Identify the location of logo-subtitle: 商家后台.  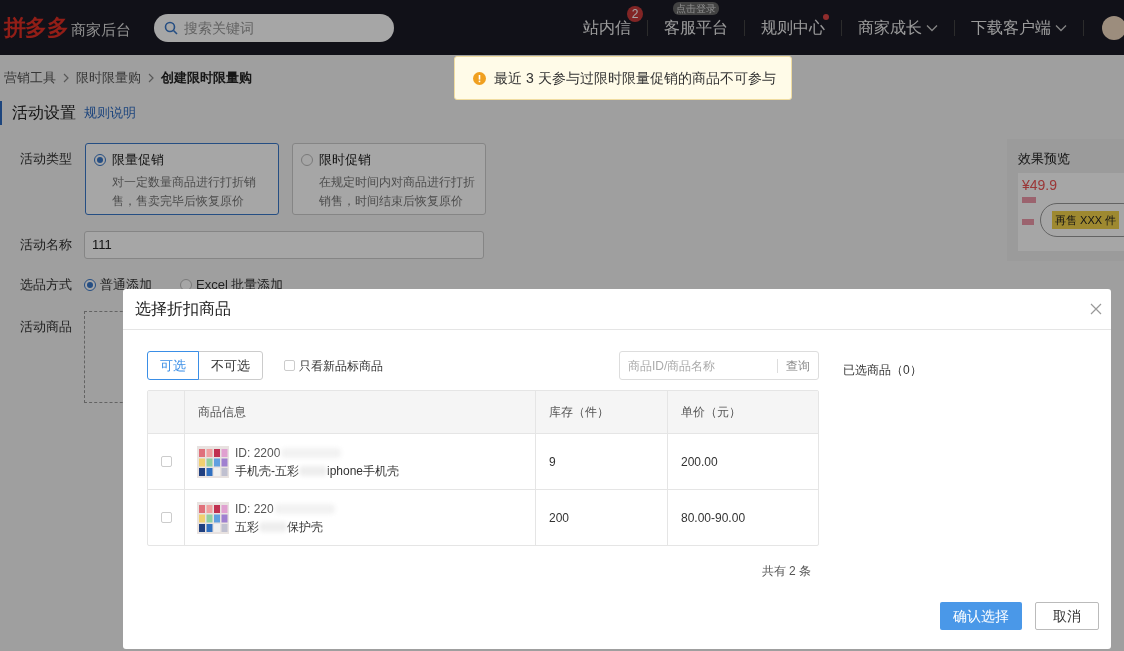
(101, 30).